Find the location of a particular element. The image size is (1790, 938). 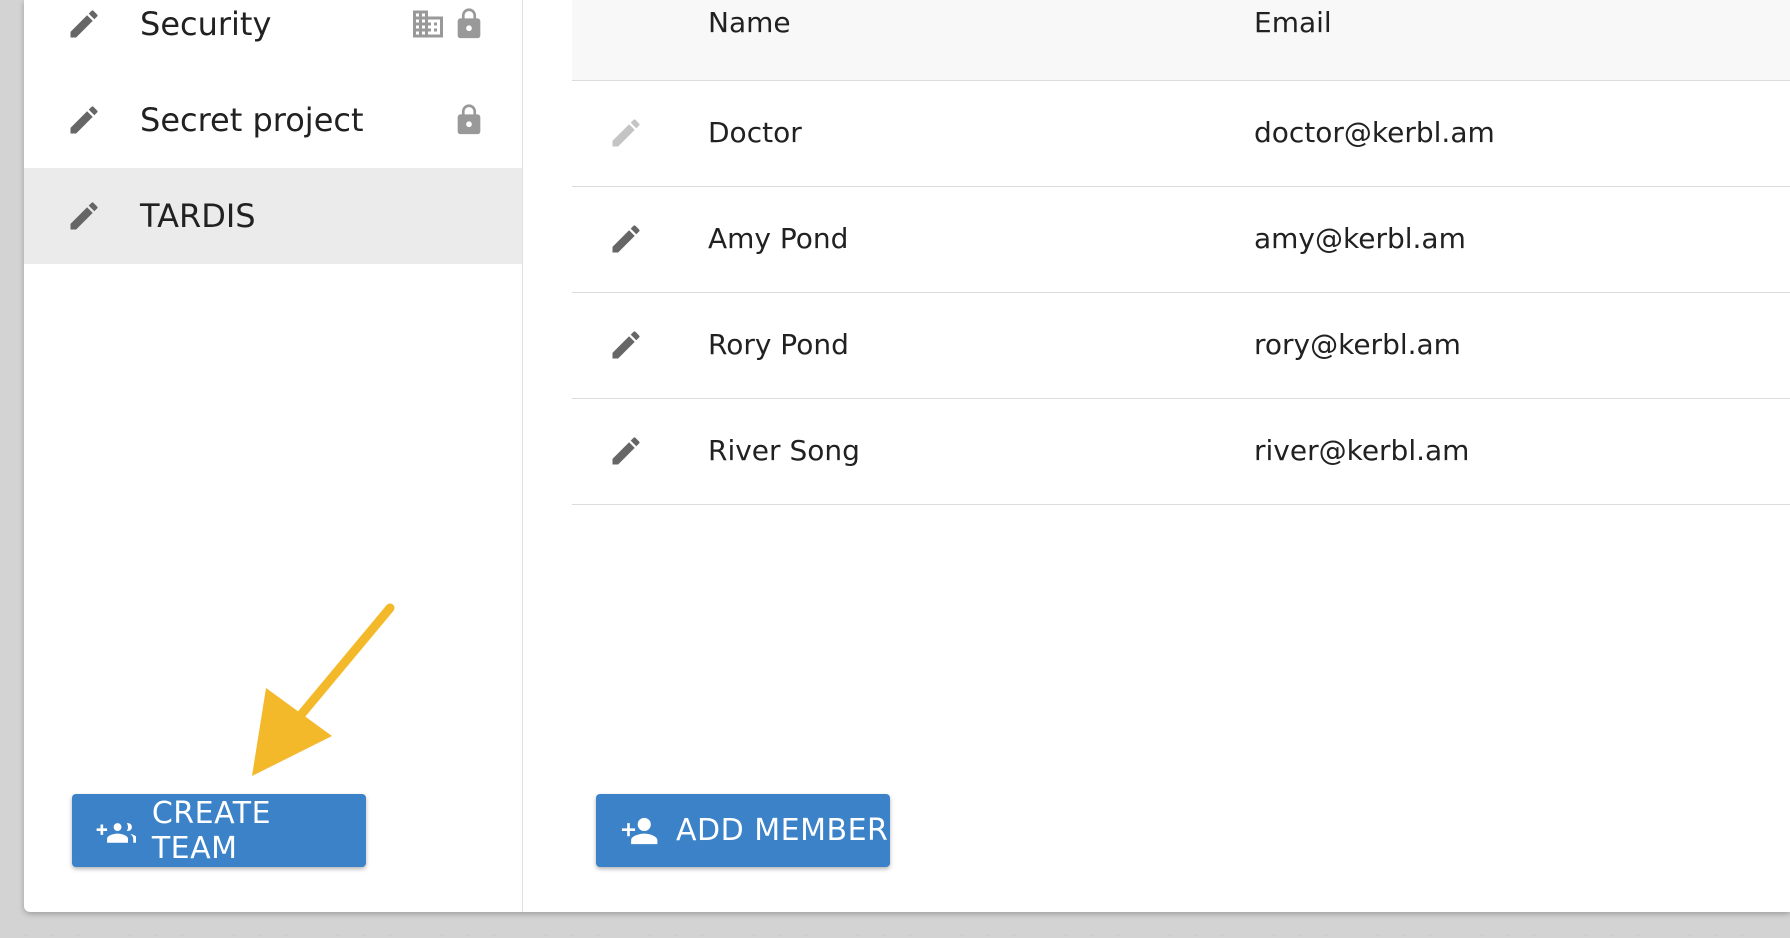

member-email: doctor@kerbl.am is located at coordinates (1374, 132).